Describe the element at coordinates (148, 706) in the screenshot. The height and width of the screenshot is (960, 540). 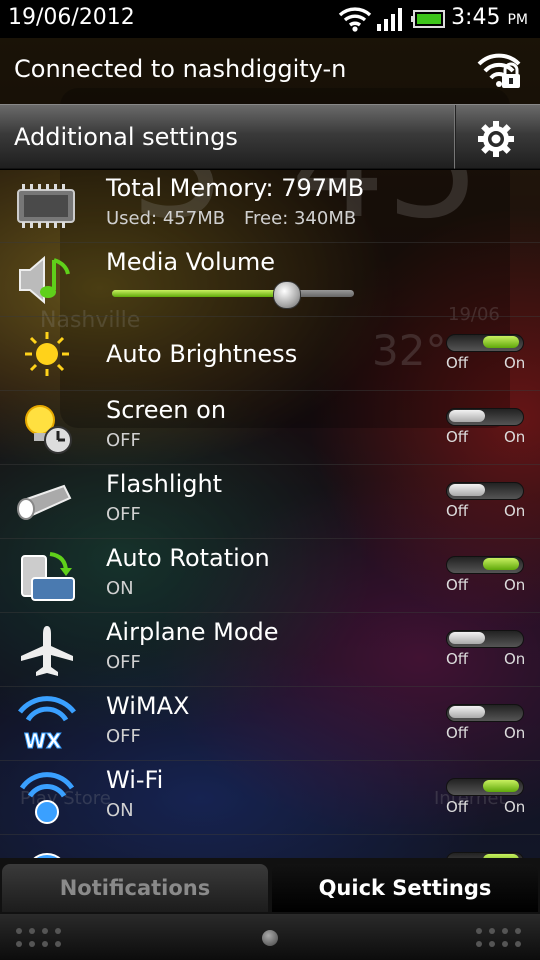
I see `wimax-title: WiMAX` at that location.